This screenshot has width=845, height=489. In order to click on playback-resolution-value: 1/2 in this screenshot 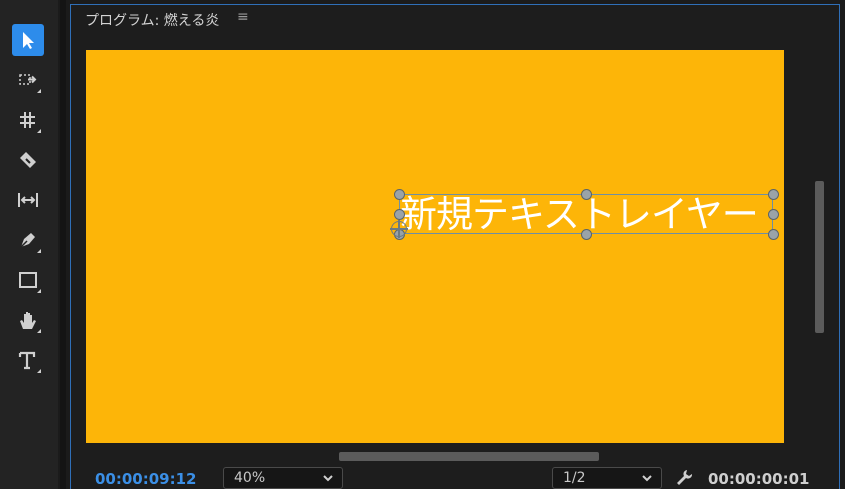, I will do `click(574, 478)`.